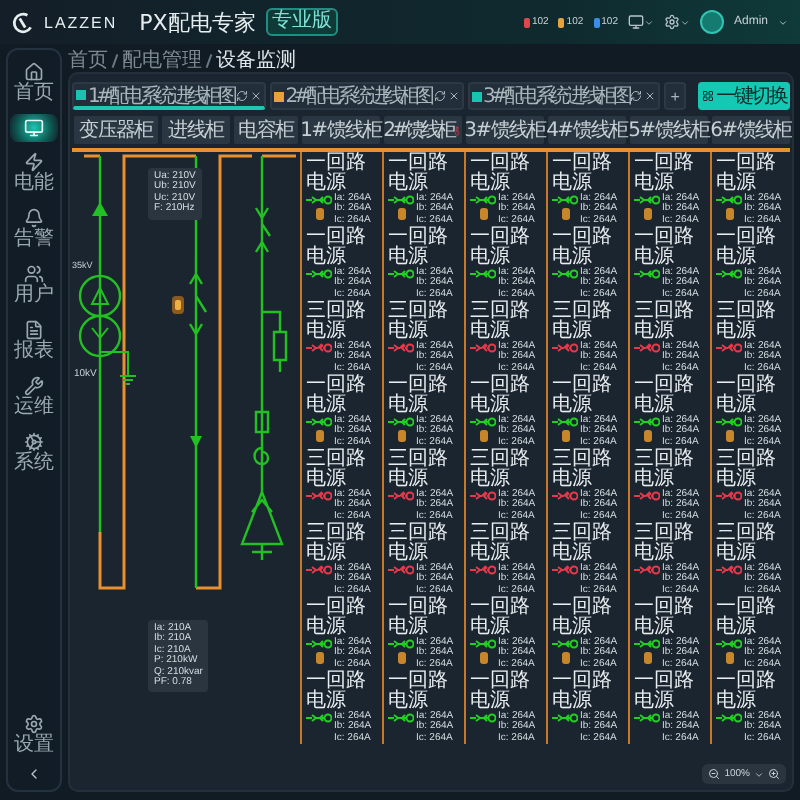 This screenshot has width=800, height=800. Describe the element at coordinates (266, 130) in the screenshot. I see `column-header: 电容柜` at that location.